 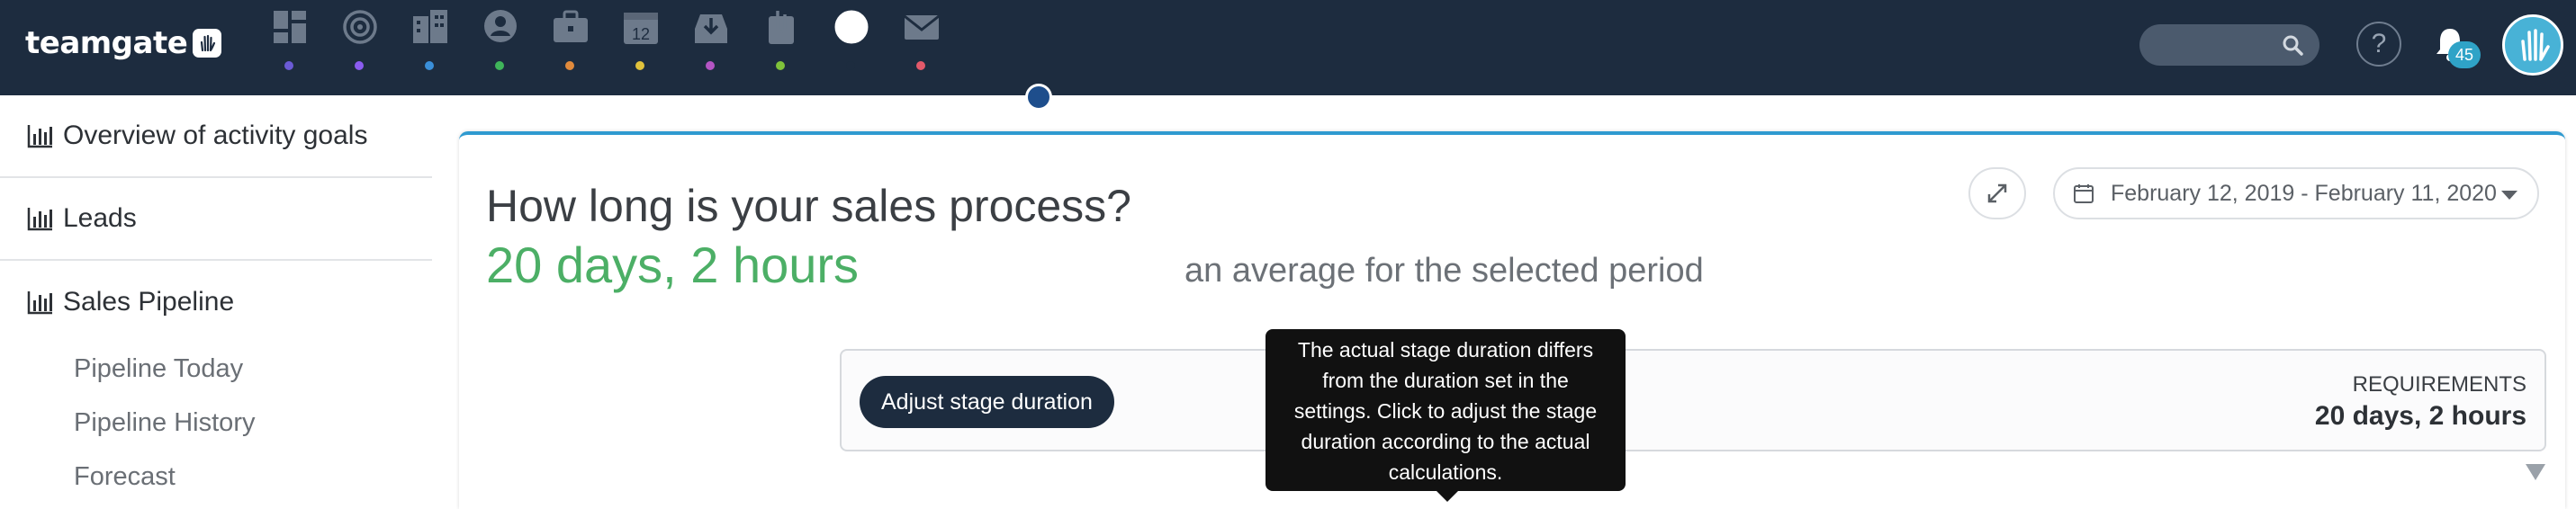 I want to click on nav-companies, so click(x=429, y=47).